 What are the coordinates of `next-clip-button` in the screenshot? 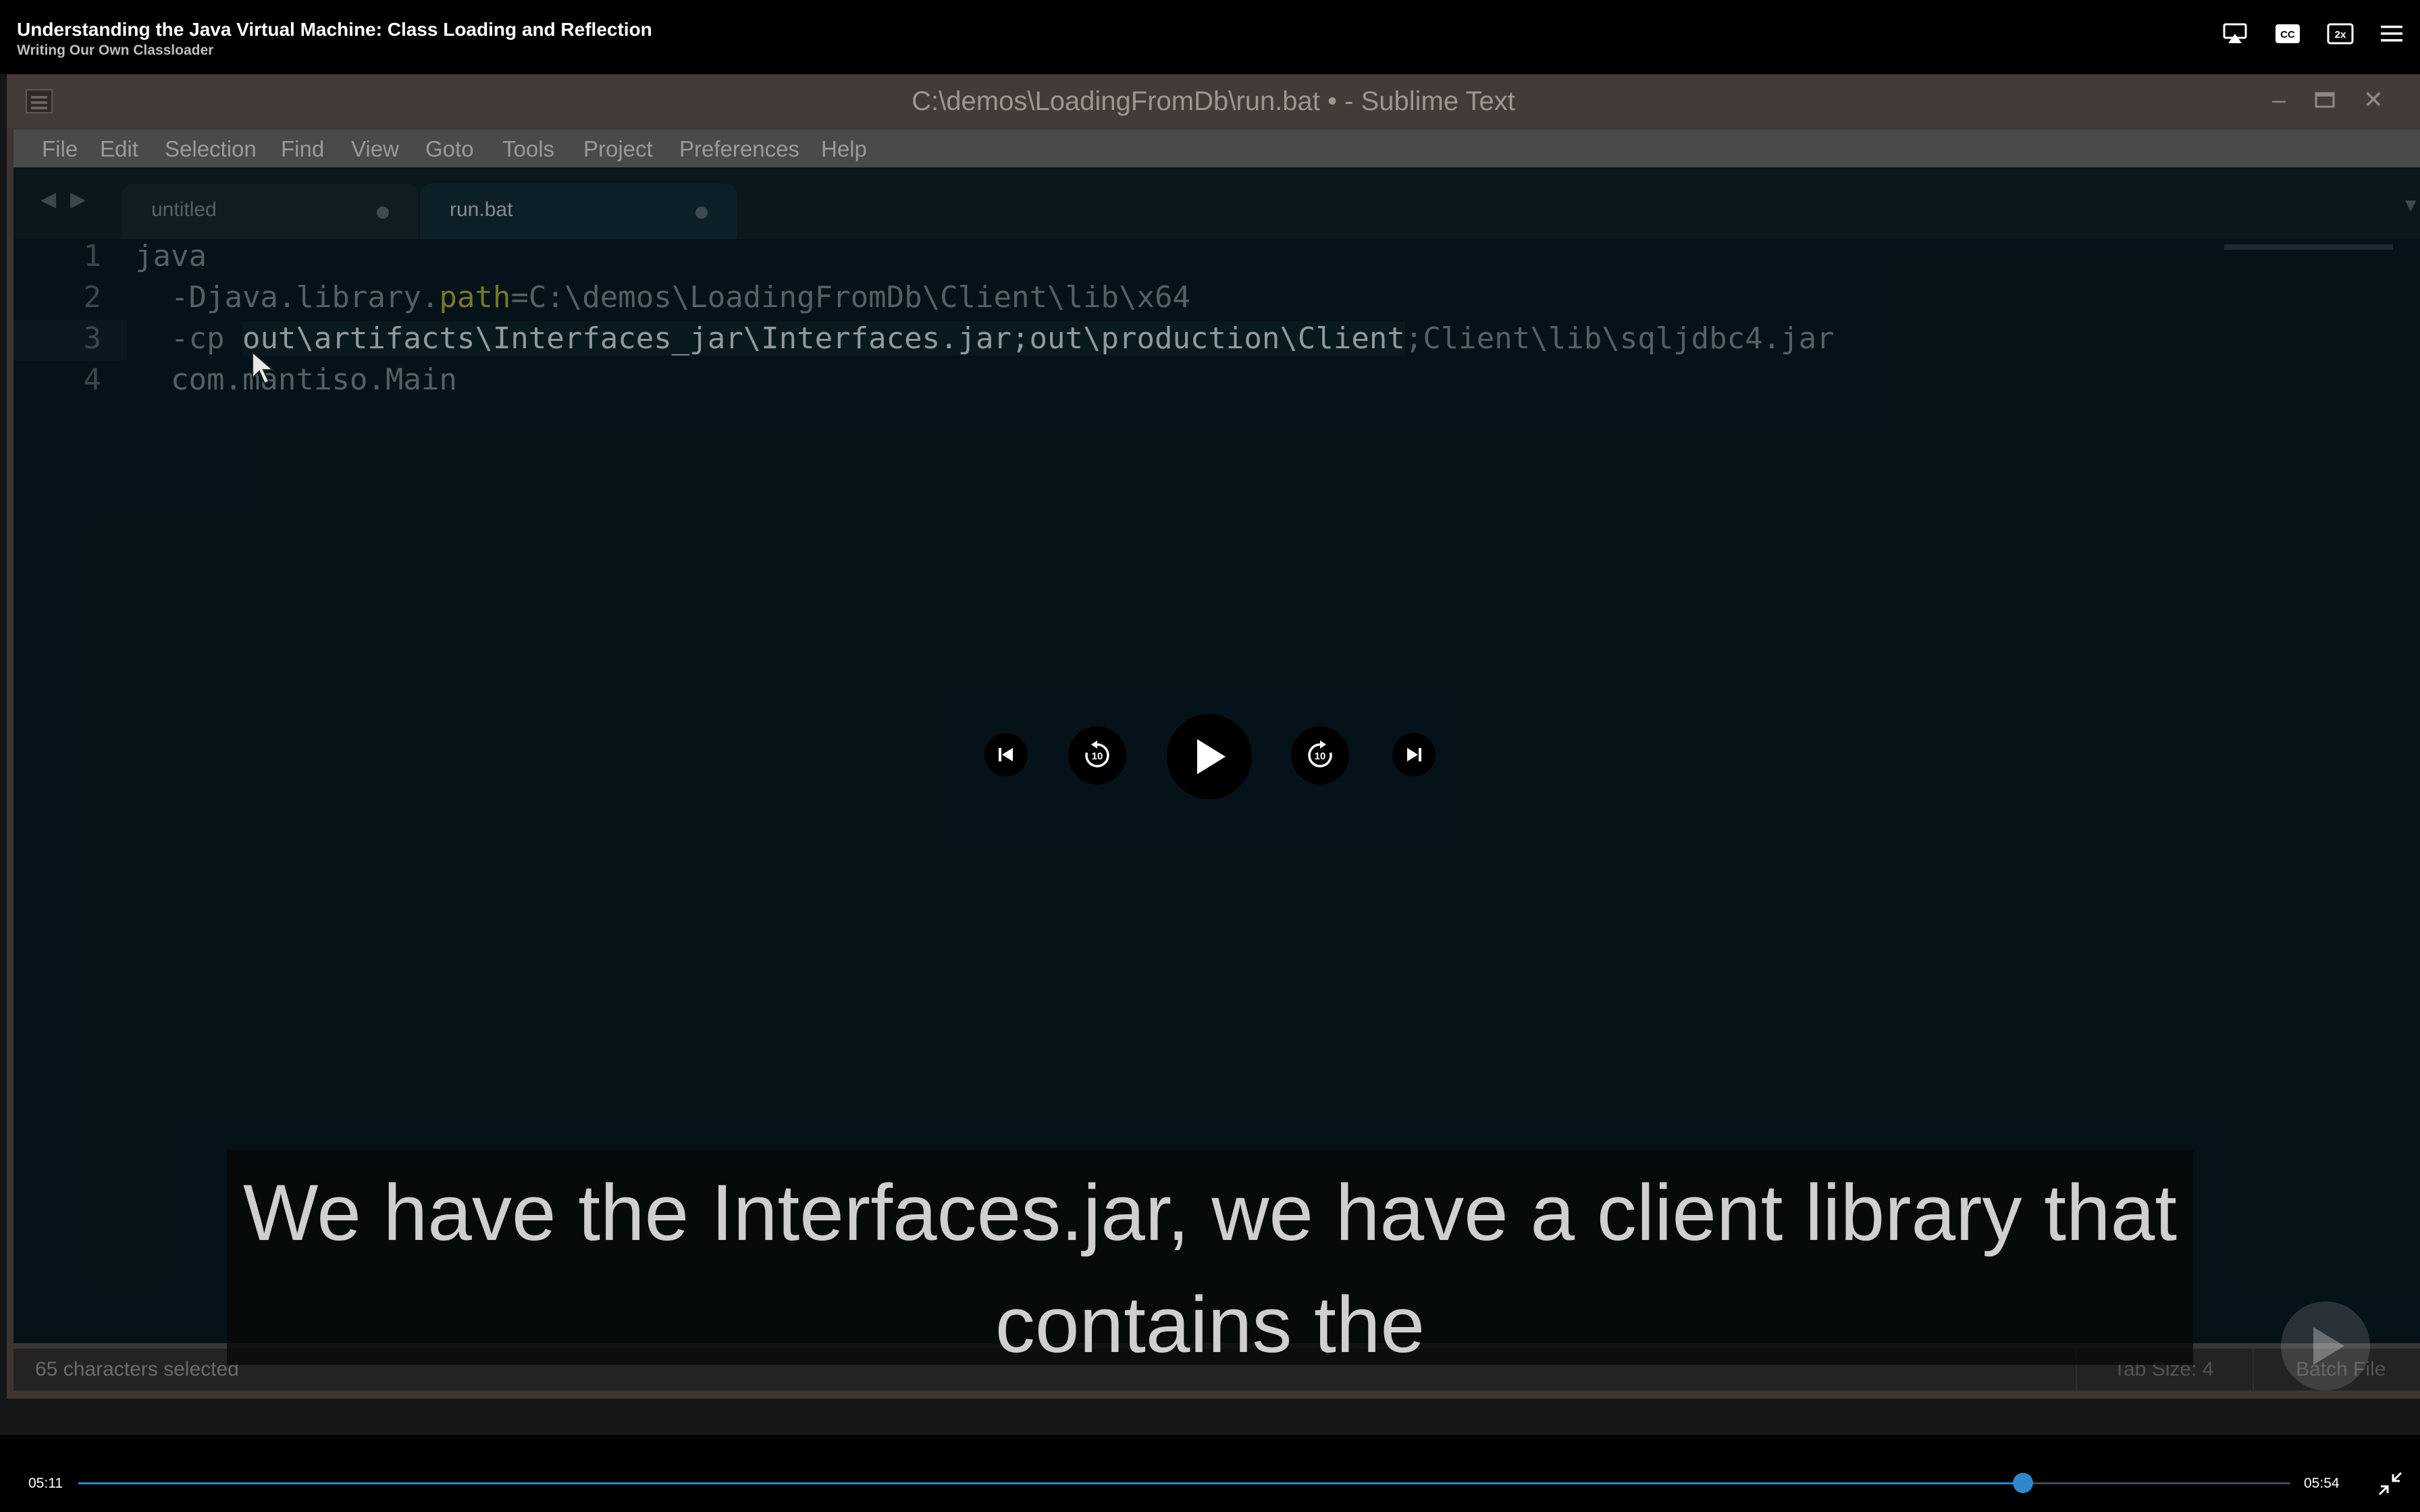 It's located at (1414, 755).